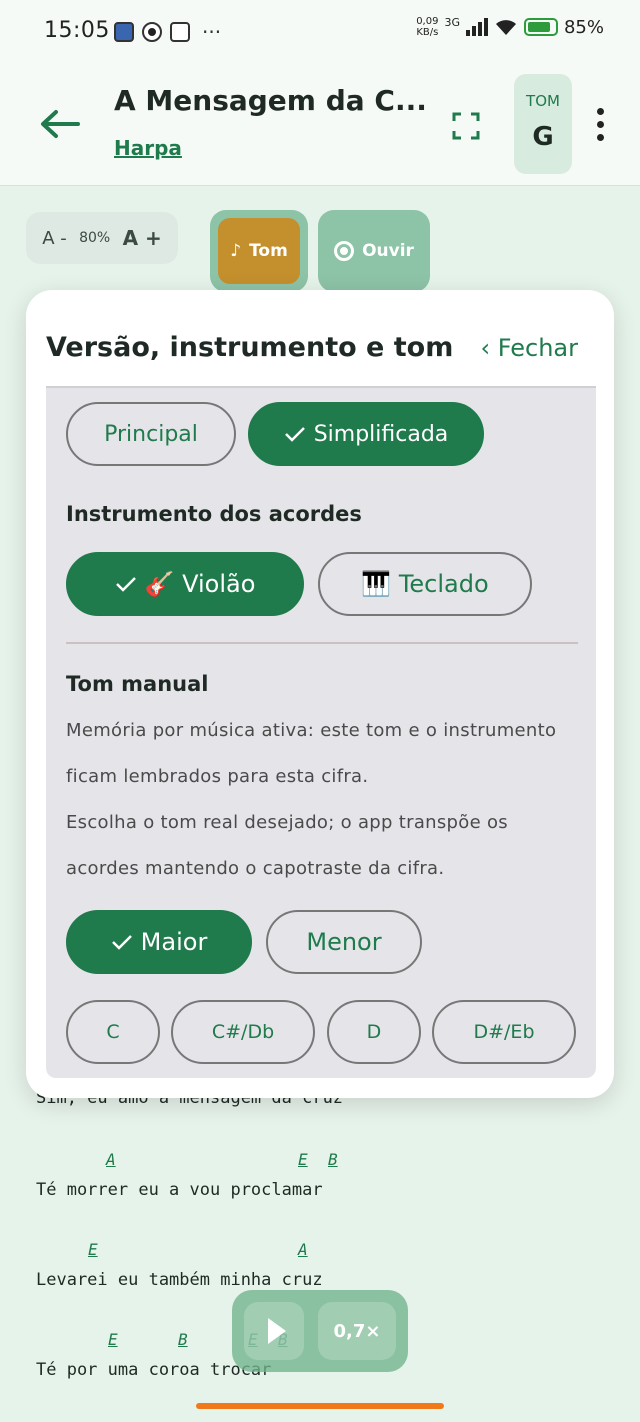 The image size is (640, 1422). I want to click on wifi-icon, so click(505, 27).